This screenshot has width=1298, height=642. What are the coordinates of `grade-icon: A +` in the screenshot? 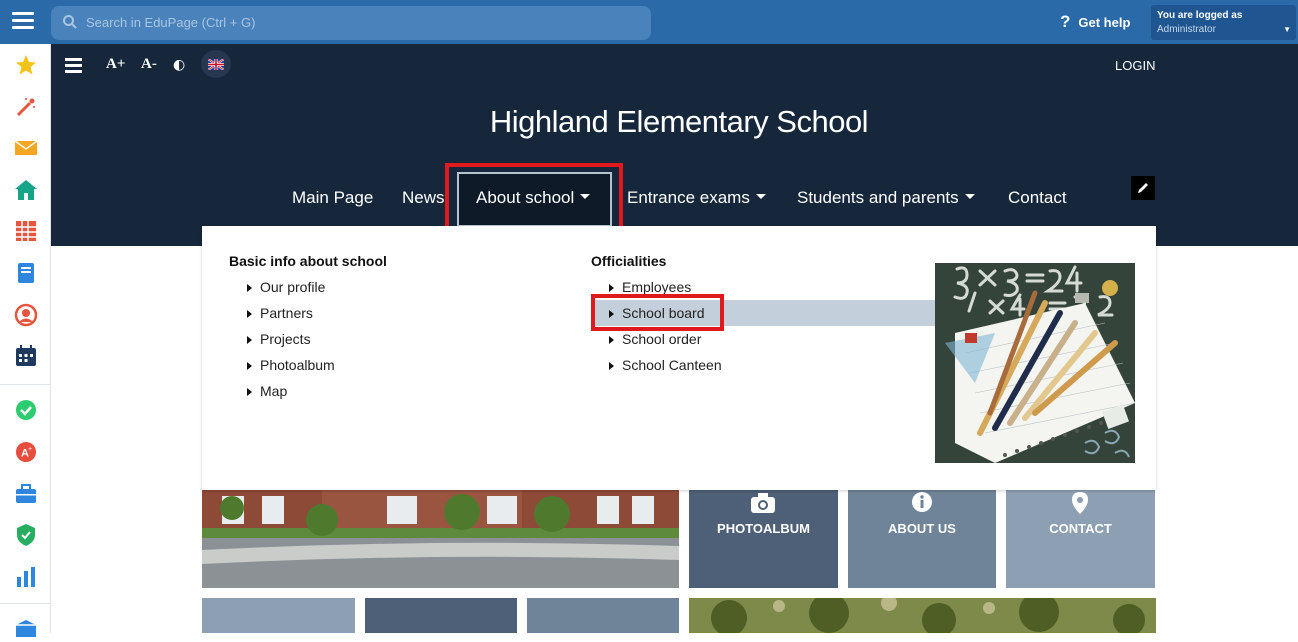 It's located at (26, 452).